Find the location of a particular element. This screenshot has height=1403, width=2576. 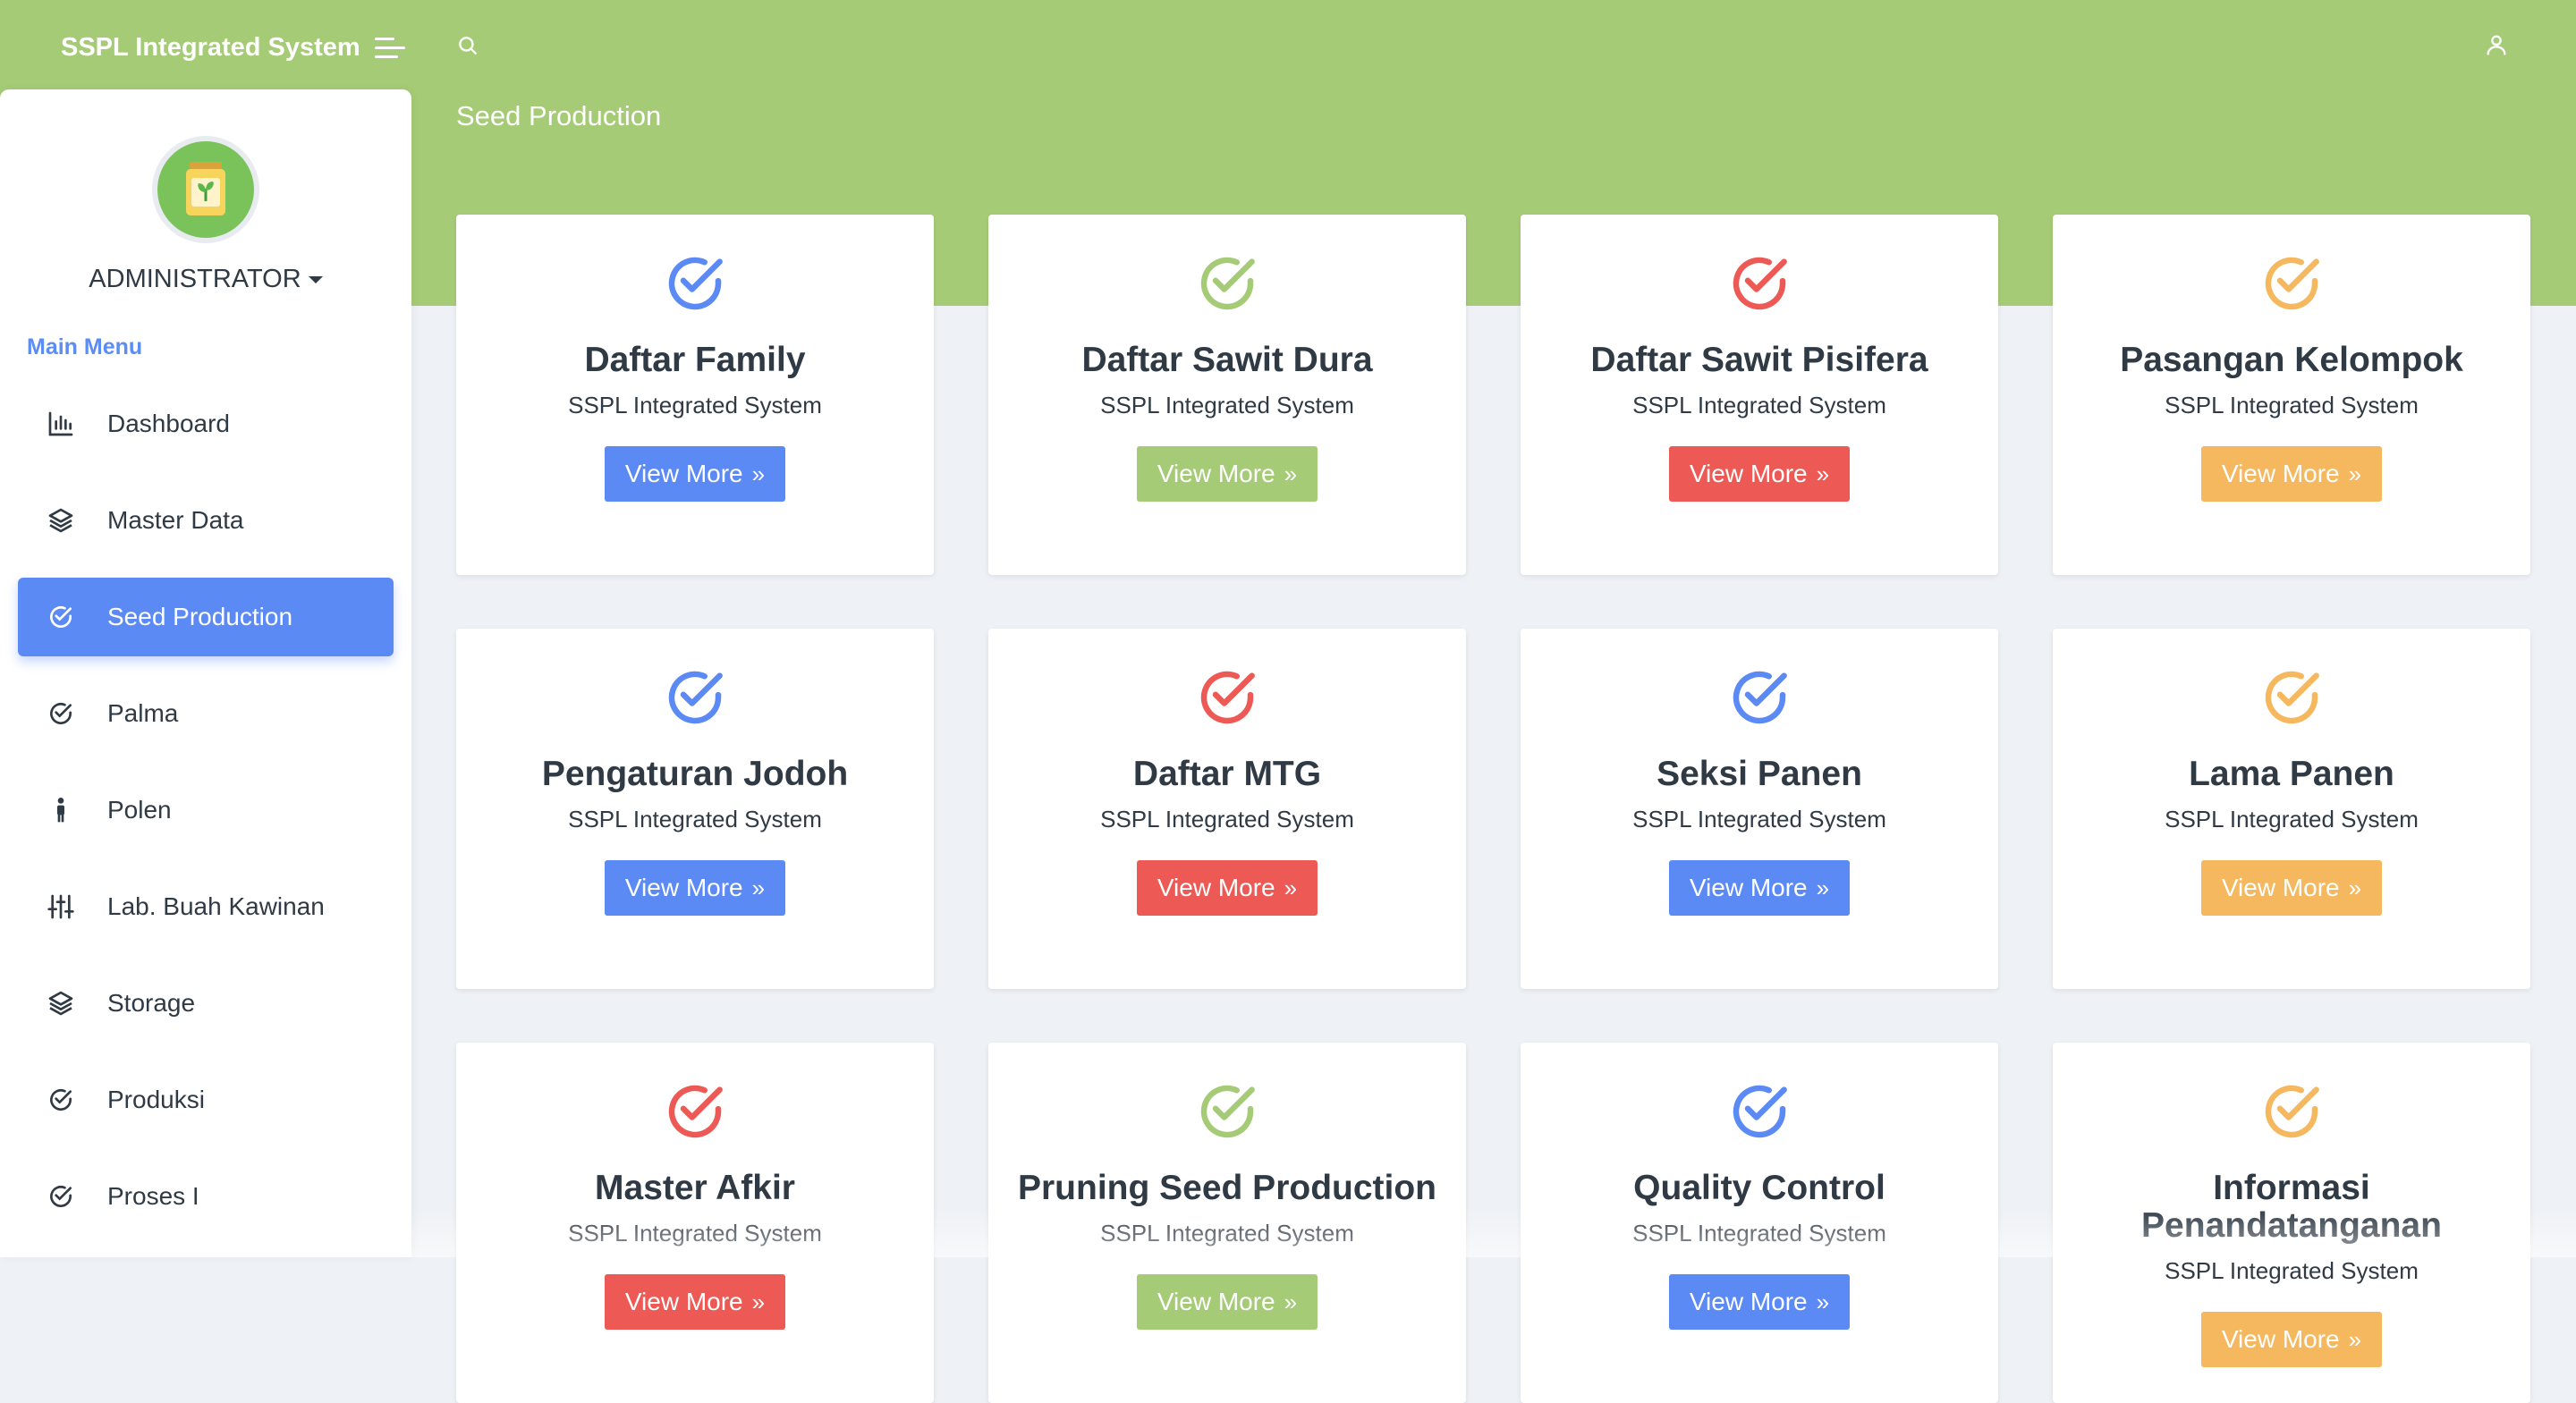

card-title: Quality Control is located at coordinates (1759, 1188).